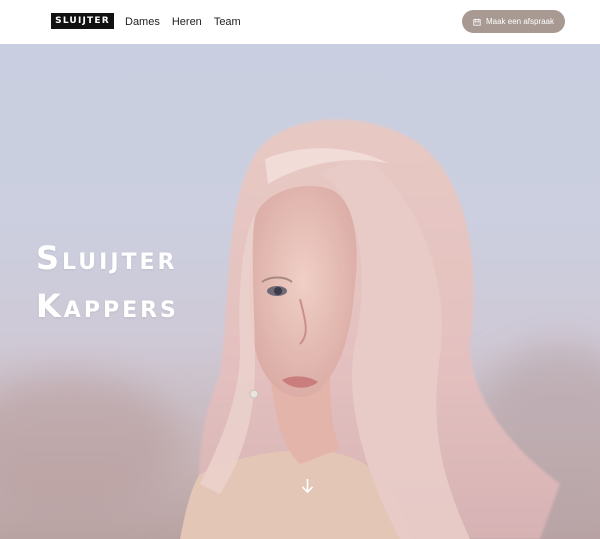  I want to click on main-nav: Dames Heren Team, so click(183, 22).